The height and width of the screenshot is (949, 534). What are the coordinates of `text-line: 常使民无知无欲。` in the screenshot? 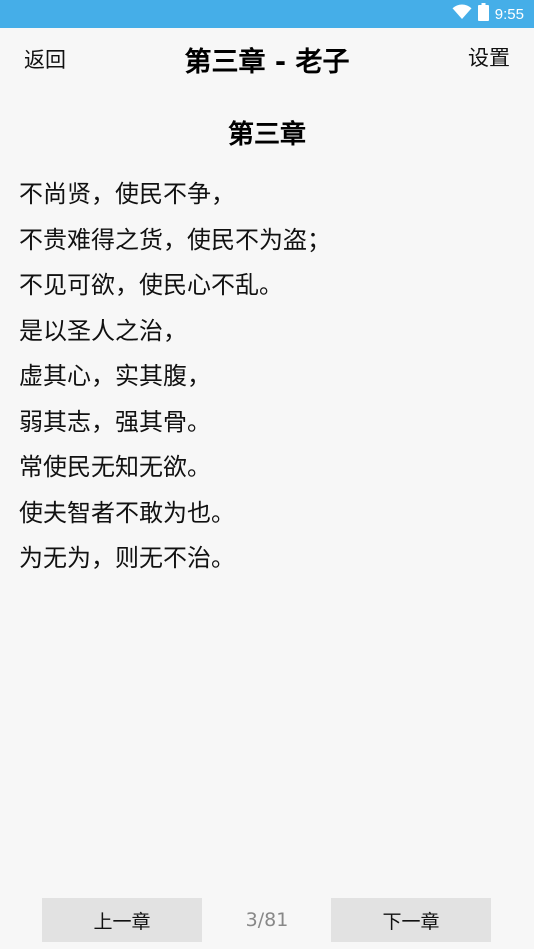 It's located at (115, 467).